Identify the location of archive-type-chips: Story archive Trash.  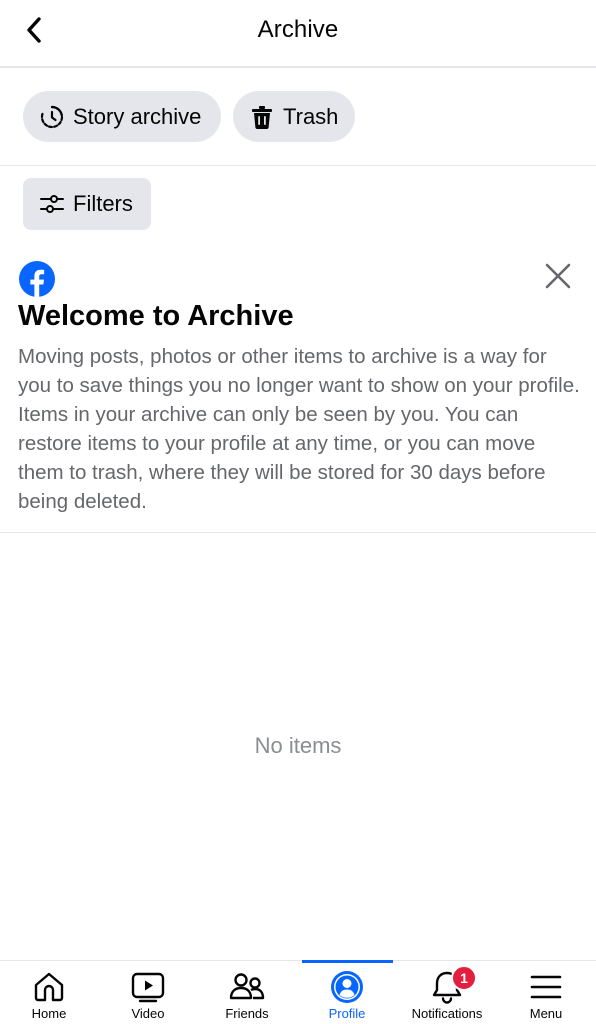
(298, 117).